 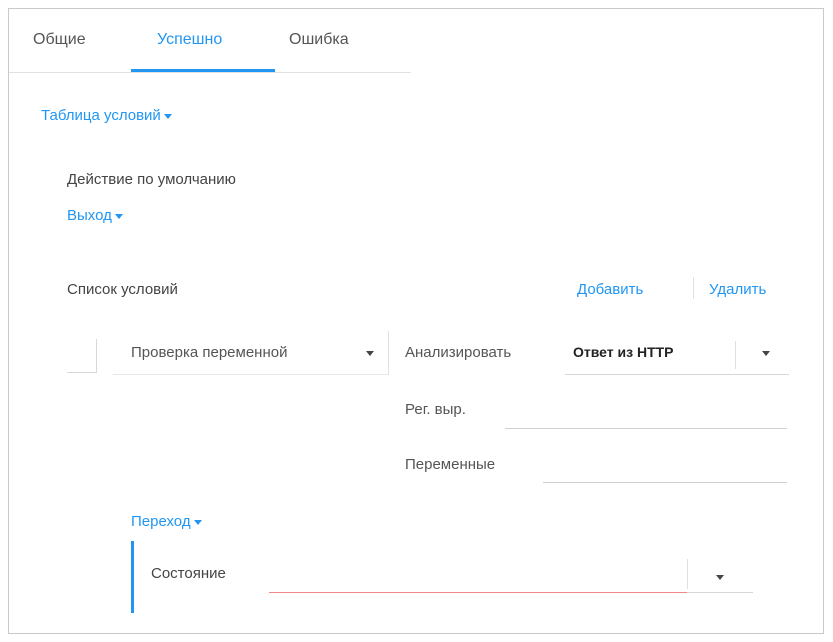 I want to click on regex-label: Рег. выр., so click(x=435, y=409).